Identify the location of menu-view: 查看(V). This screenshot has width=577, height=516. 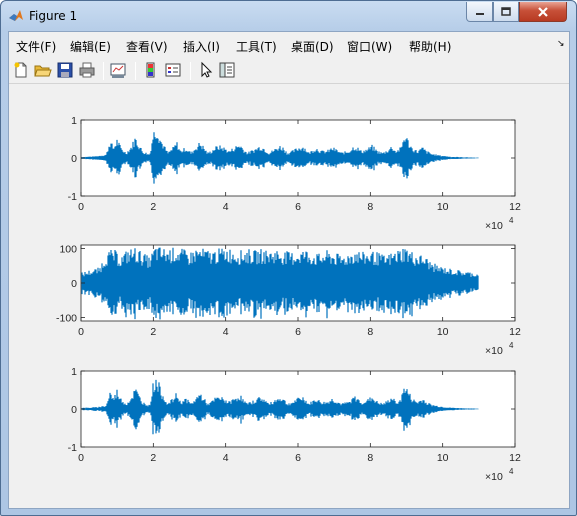
(147, 46).